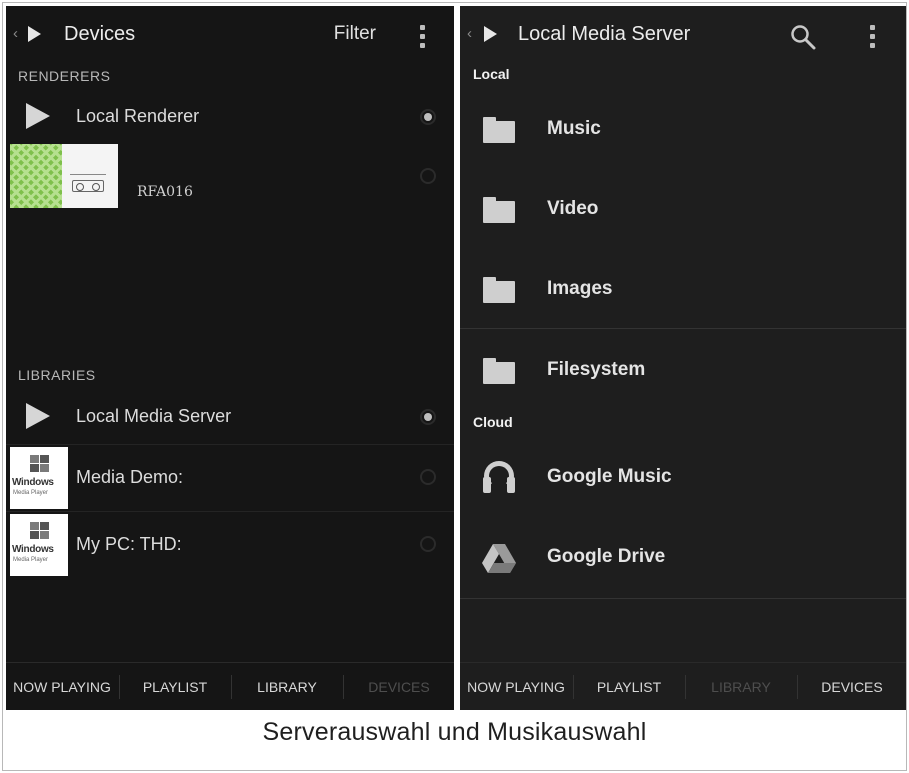 Image resolution: width=909 pixels, height=773 pixels. Describe the element at coordinates (491, 74) in the screenshot. I see `section-header-local: Local` at that location.